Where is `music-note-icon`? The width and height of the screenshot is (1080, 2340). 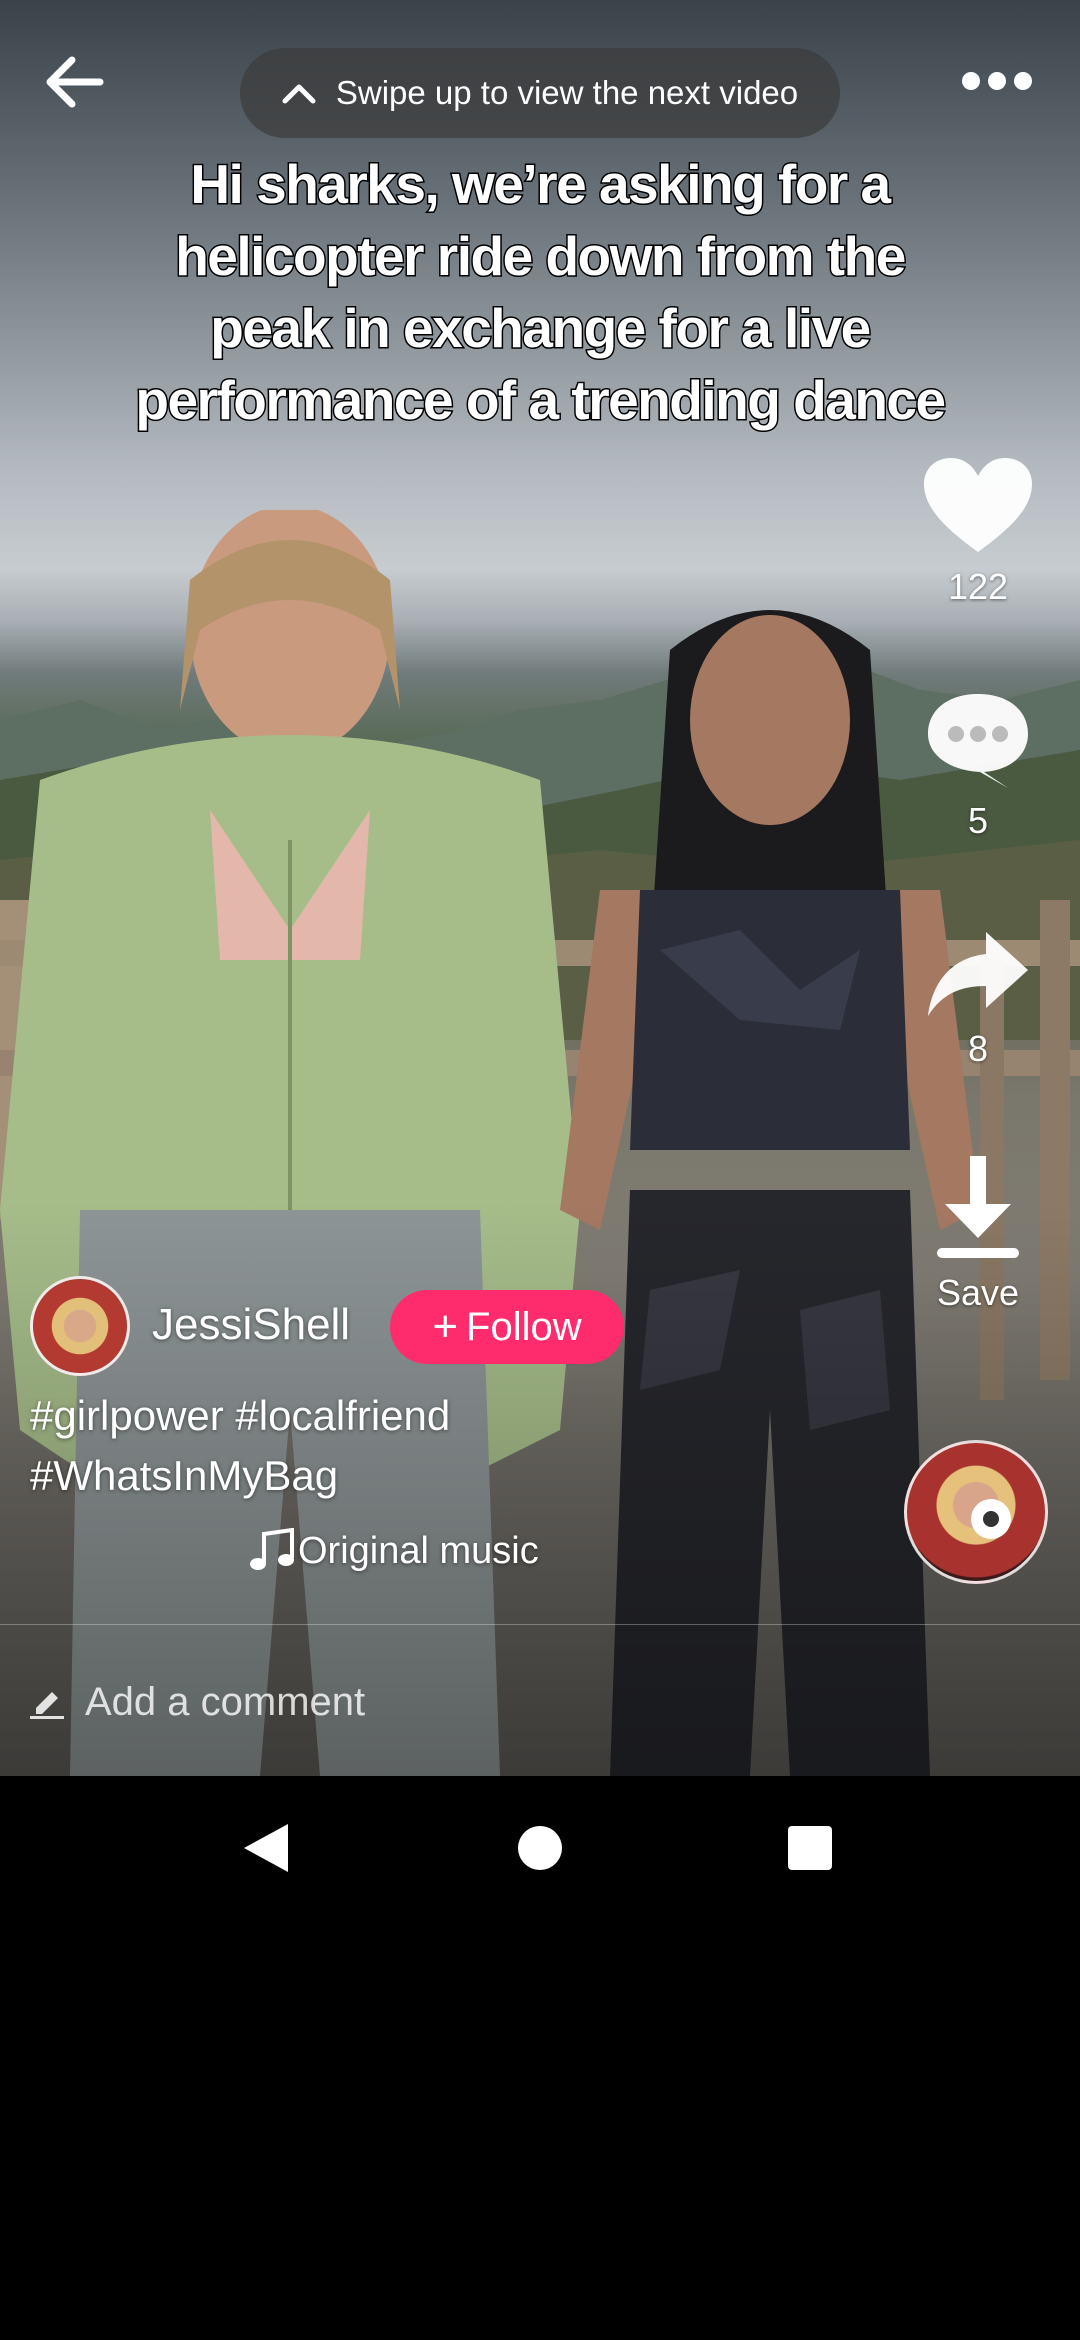
music-note-icon is located at coordinates (272, 1549).